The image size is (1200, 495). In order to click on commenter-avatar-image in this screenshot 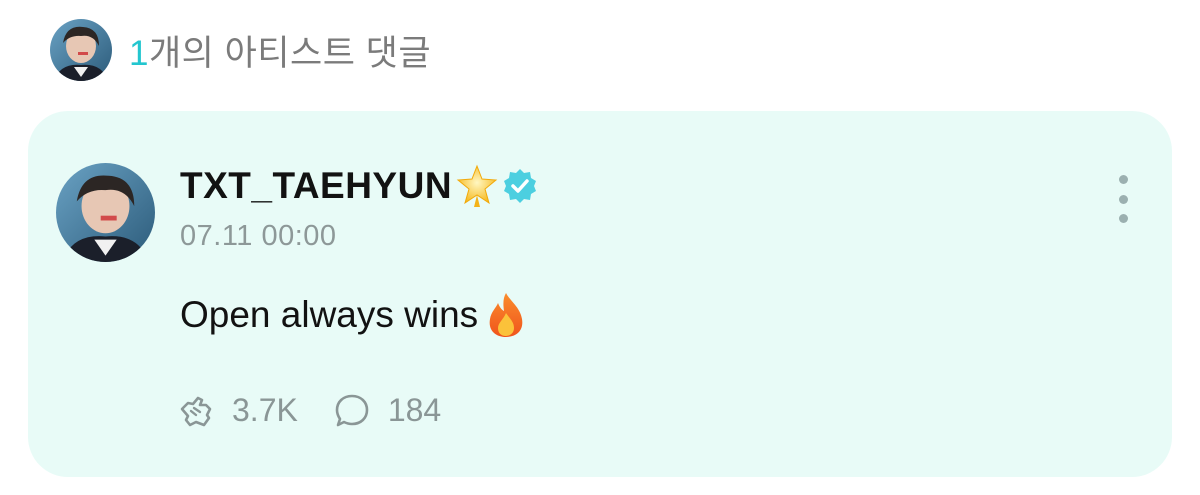, I will do `click(105, 212)`.